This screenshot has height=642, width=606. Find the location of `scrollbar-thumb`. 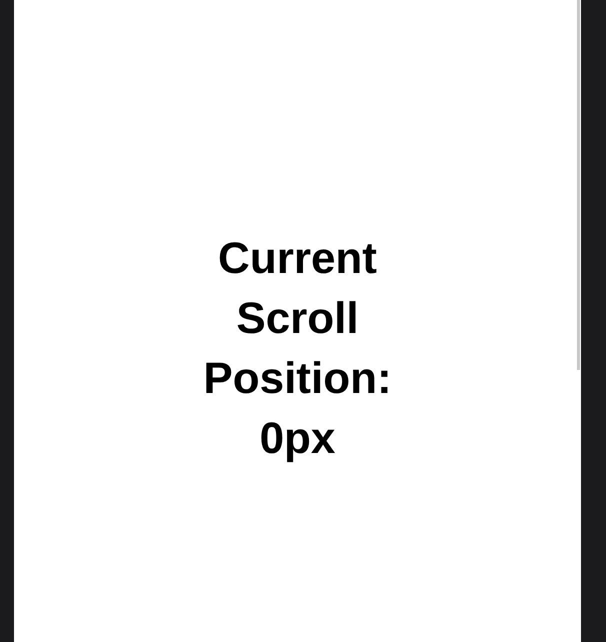

scrollbar-thumb is located at coordinates (578, 185).